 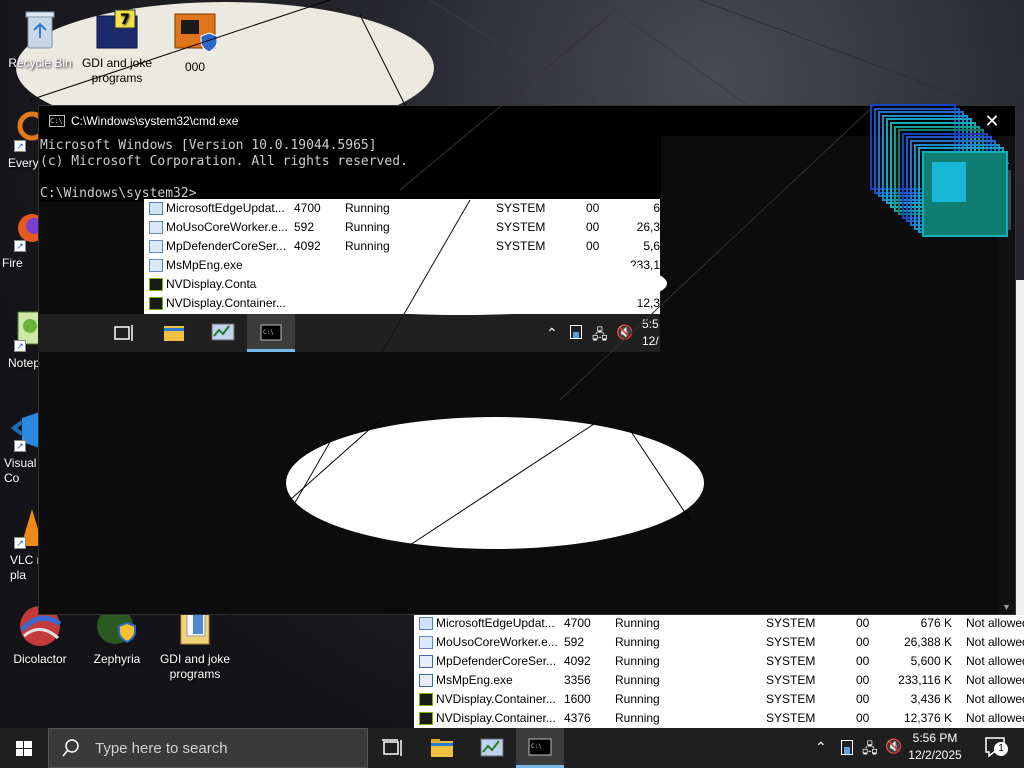 What do you see at coordinates (20, 470) in the screenshot?
I see `desktop-icon-label: Visual Co` at bounding box center [20, 470].